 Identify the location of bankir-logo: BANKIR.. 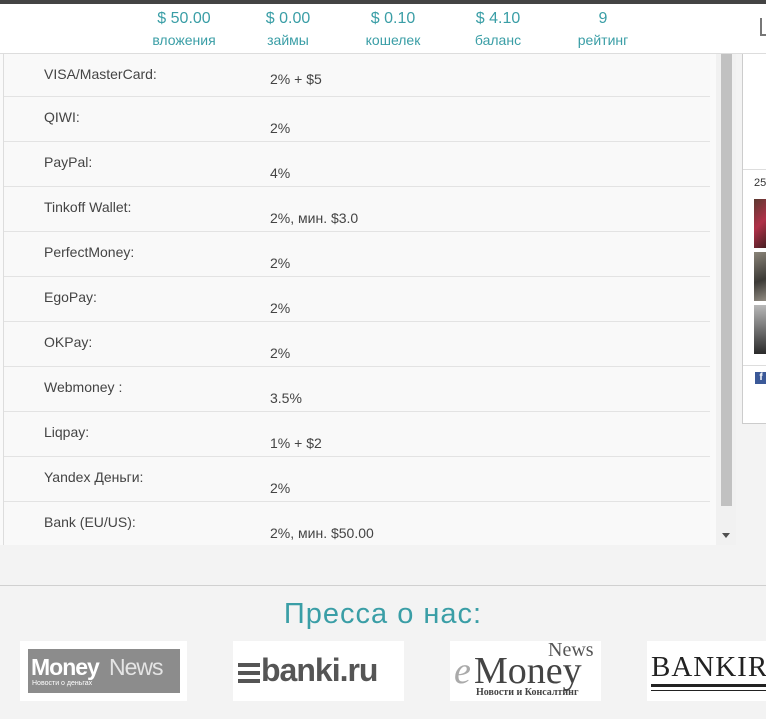
(706, 671).